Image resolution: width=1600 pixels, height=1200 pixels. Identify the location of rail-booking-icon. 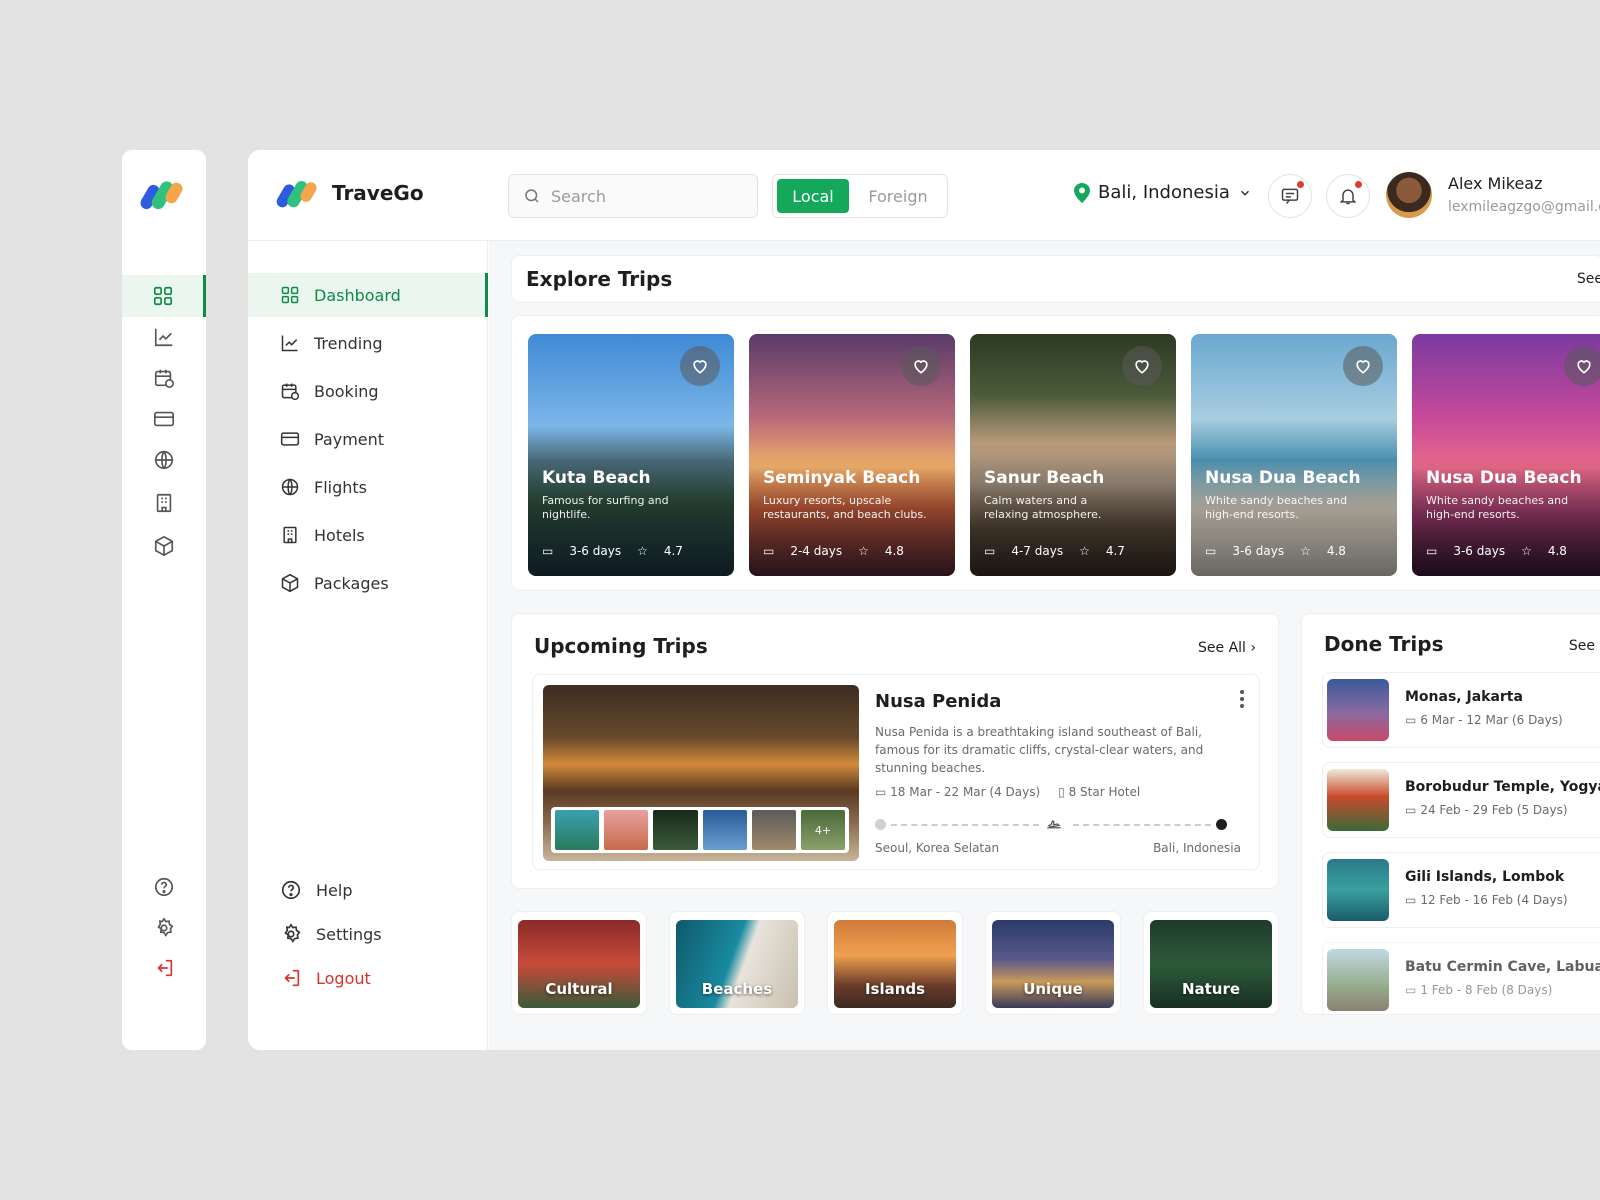
(164, 378).